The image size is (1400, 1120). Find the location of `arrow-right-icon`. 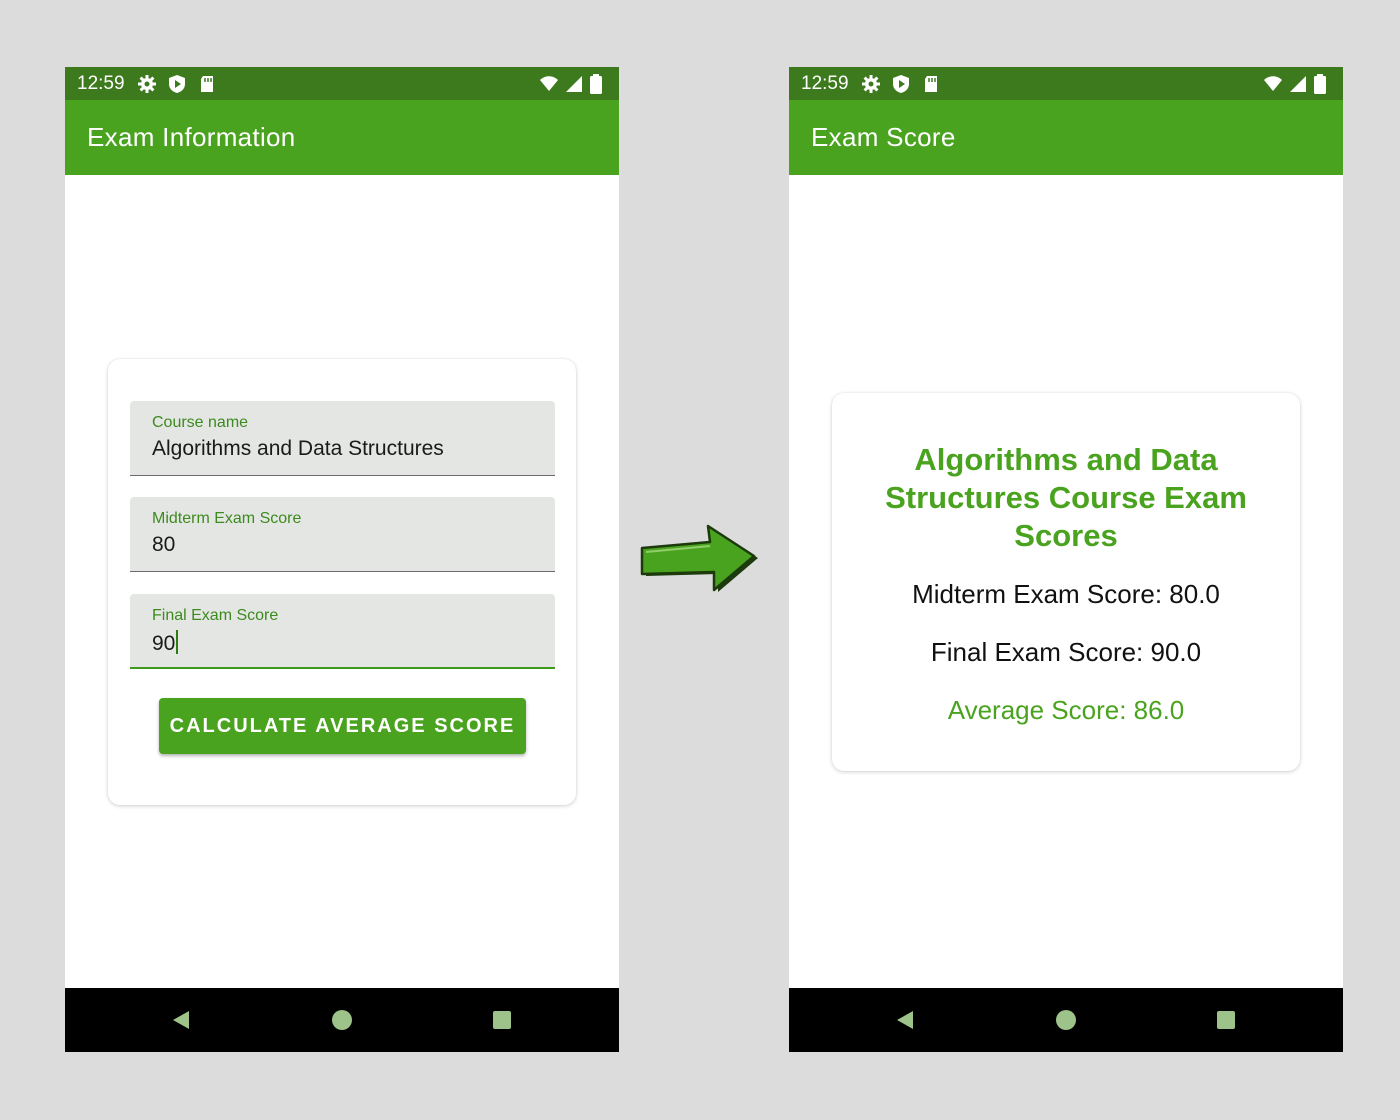

arrow-right-icon is located at coordinates (699, 558).